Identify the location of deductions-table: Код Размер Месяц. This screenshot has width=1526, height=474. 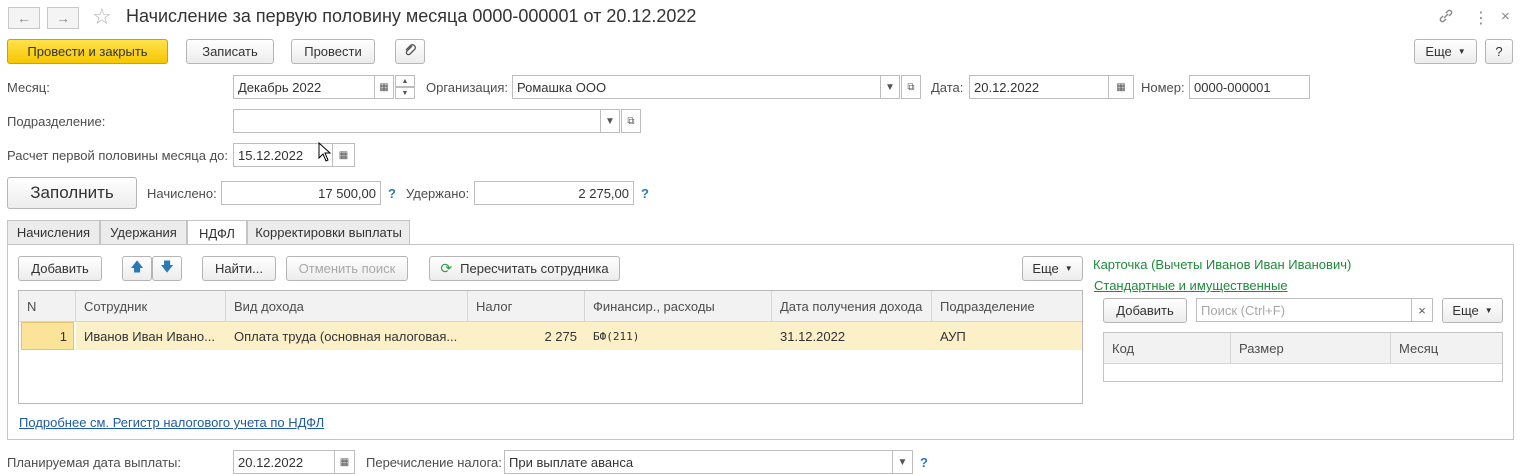
(1303, 357).